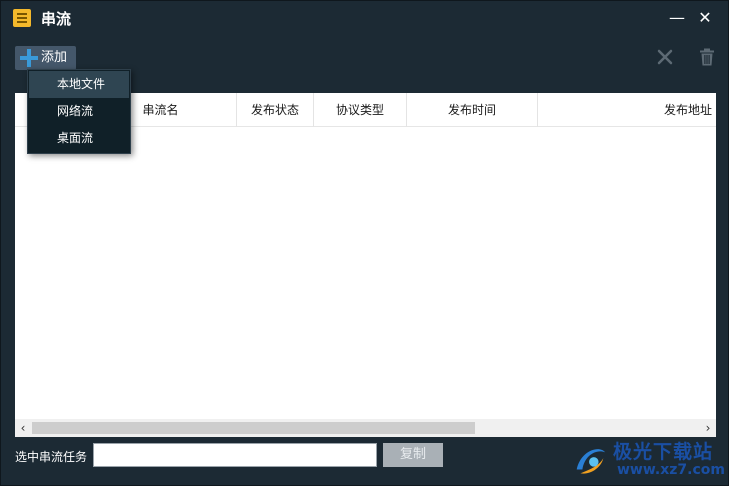 The width and height of the screenshot is (729, 486). I want to click on add-button-label: 添加, so click(54, 57).